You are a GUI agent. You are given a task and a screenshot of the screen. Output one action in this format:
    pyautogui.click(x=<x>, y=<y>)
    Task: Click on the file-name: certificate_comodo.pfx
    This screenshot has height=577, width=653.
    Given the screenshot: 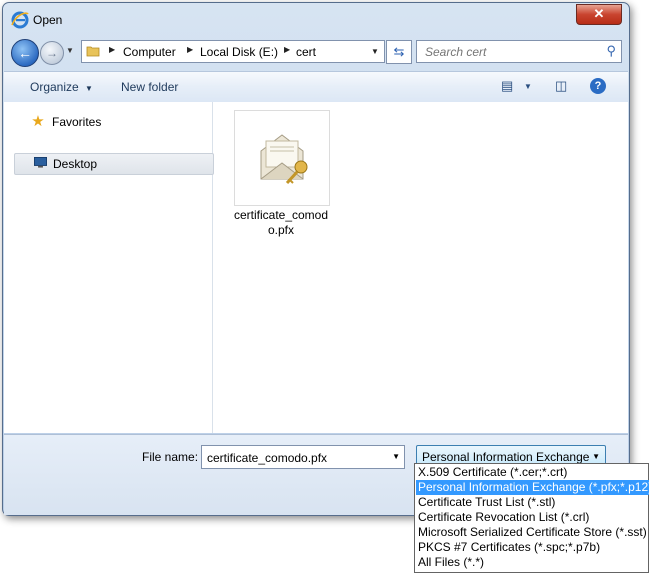 What is the action you would take?
    pyautogui.click(x=281, y=222)
    